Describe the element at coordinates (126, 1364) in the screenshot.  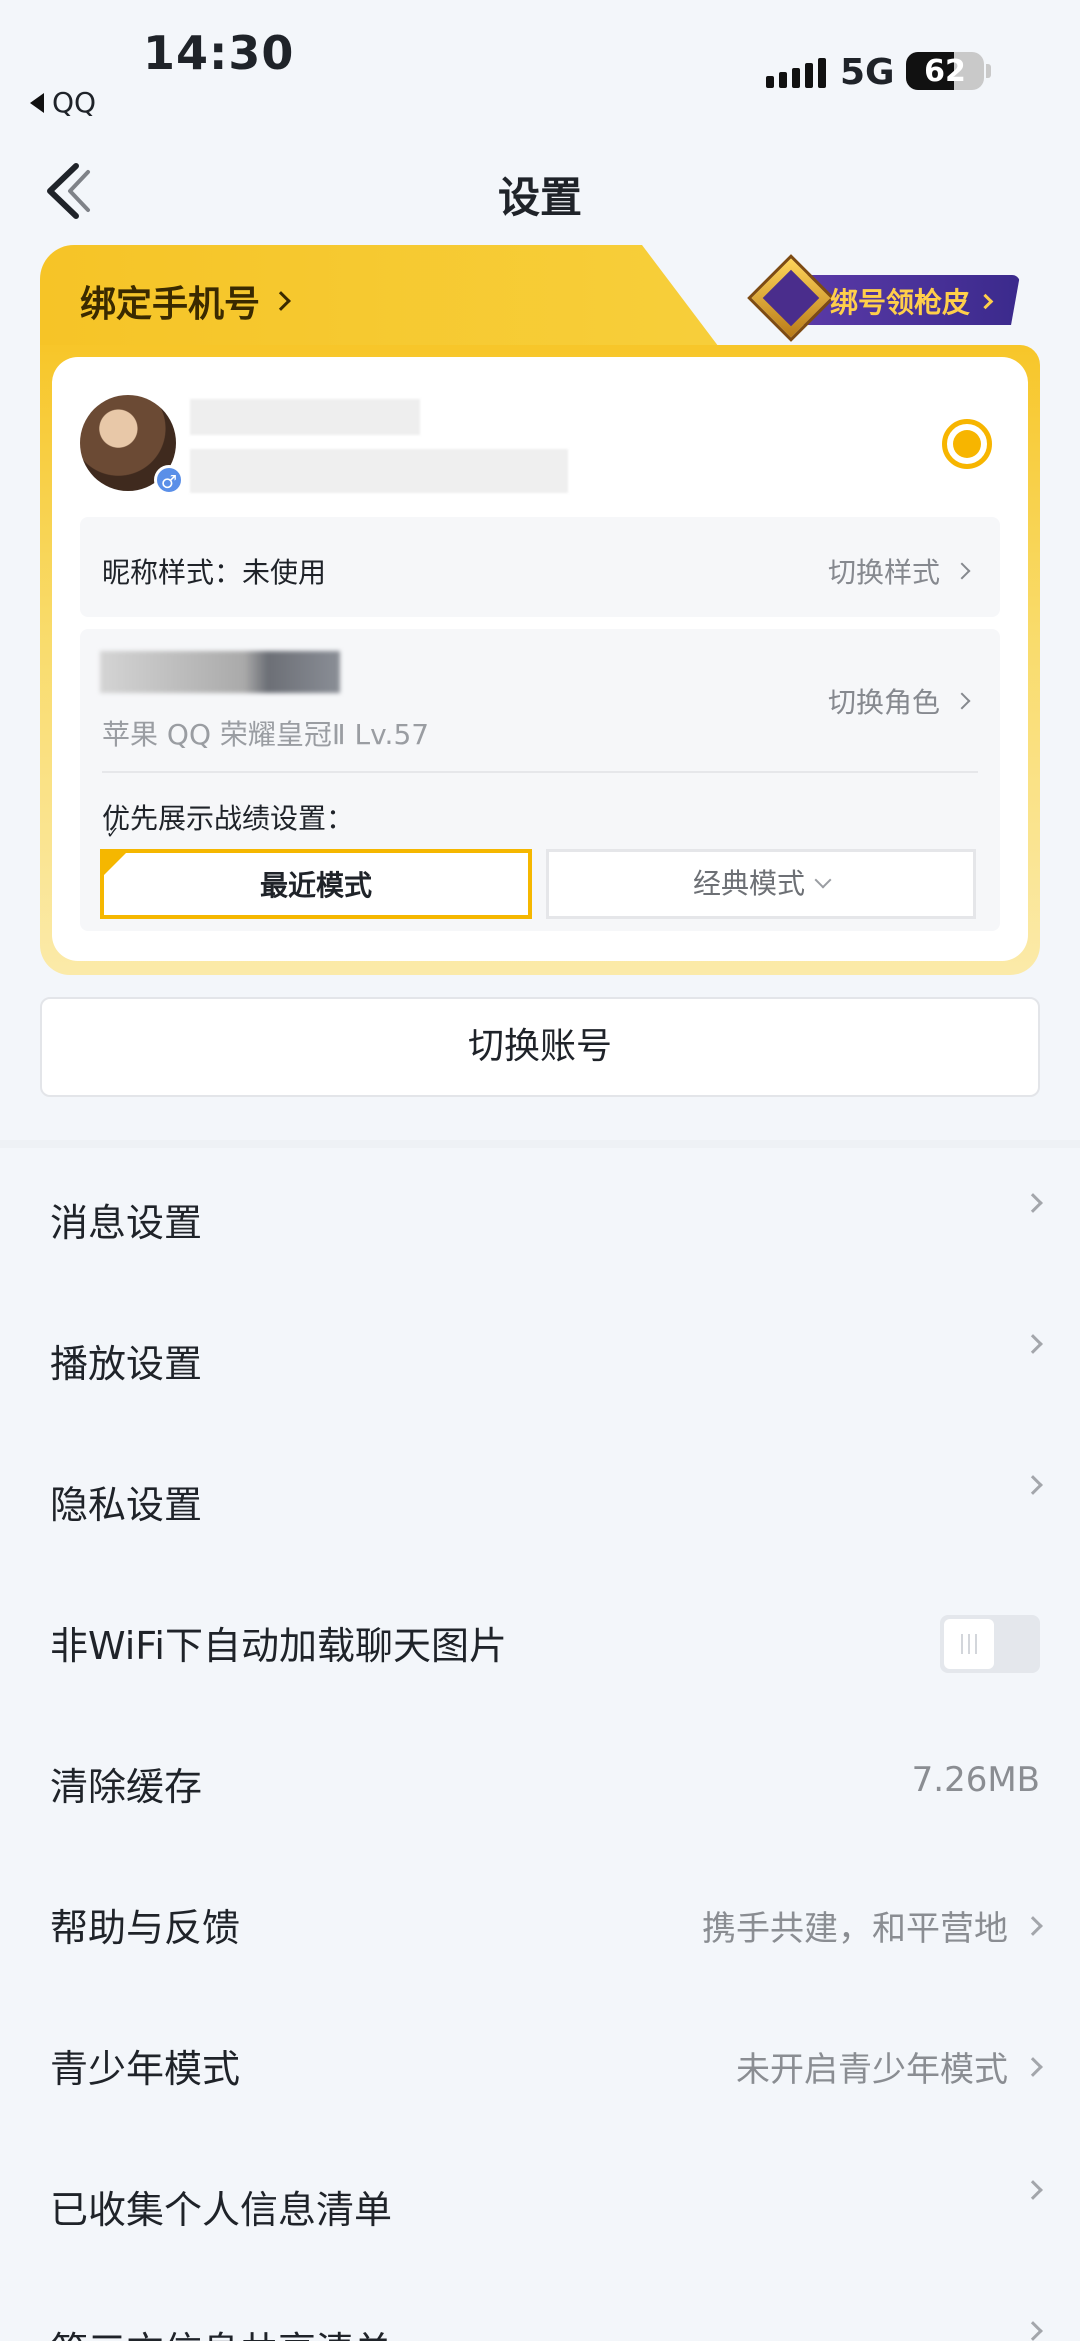
I see `item-label: 播放设置` at that location.